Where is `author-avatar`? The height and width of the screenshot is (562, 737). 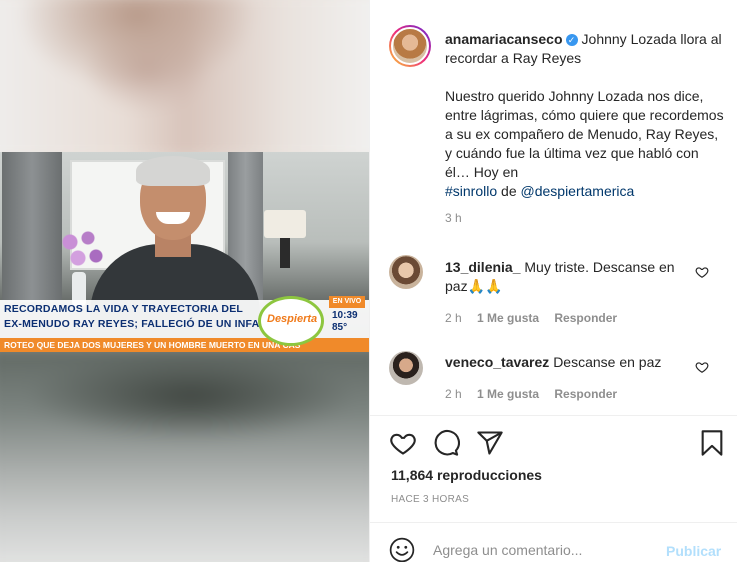 author-avatar is located at coordinates (410, 46).